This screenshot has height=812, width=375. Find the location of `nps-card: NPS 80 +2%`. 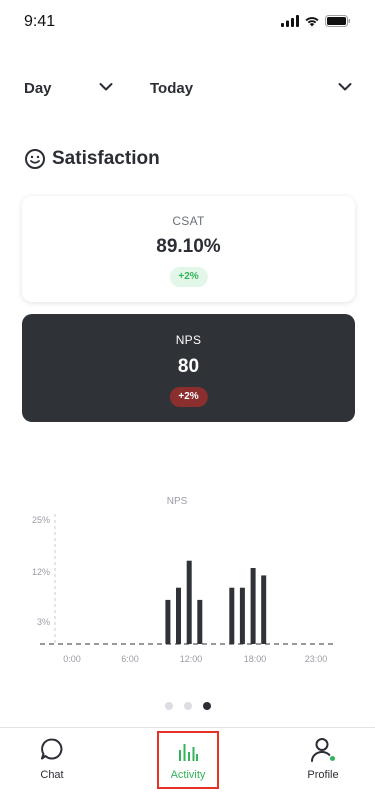

nps-card: NPS 80 +2% is located at coordinates (188, 368).